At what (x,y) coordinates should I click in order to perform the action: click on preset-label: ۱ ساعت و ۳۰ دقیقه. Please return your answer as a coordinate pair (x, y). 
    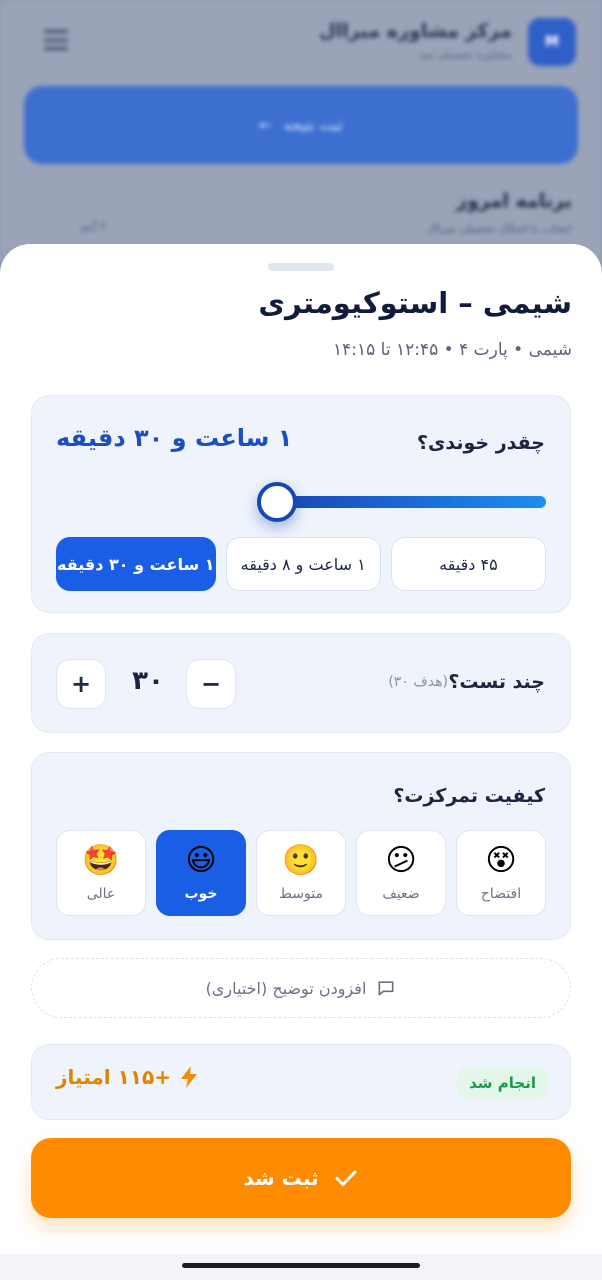
    Looking at the image, I should click on (135, 564).